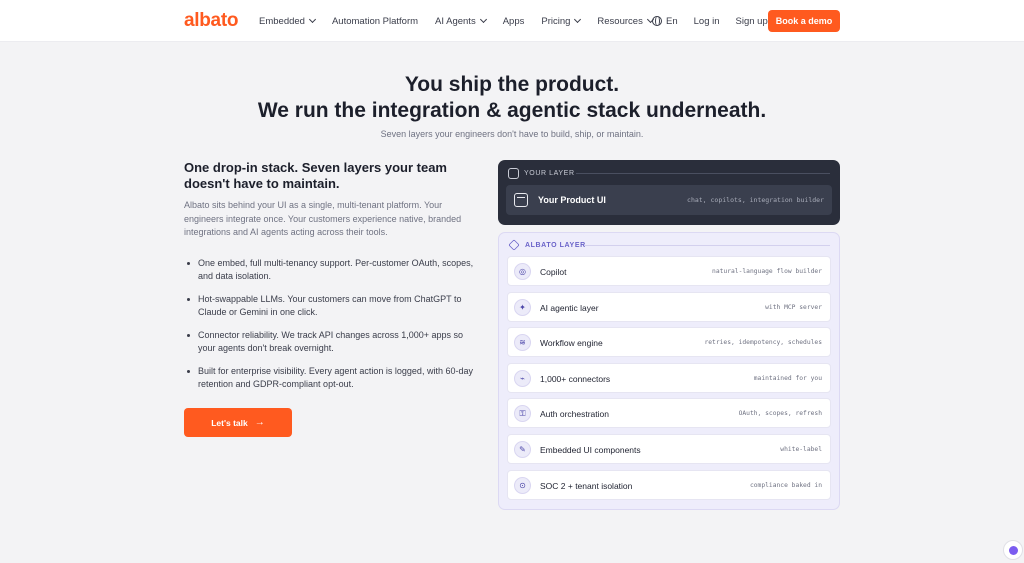  Describe the element at coordinates (586, 485) in the screenshot. I see `layer-title: SOC 2 + tenant isolation` at that location.